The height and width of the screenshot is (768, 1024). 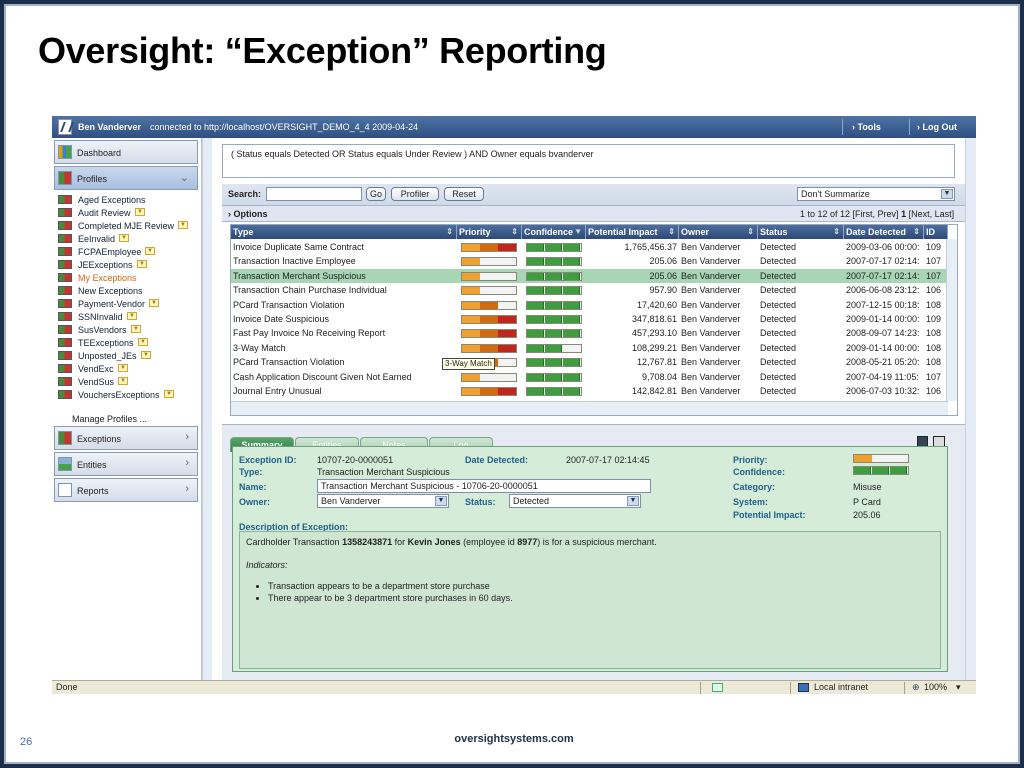 What do you see at coordinates (126, 464) in the screenshot?
I see `sidebar-entities: Entities ›` at bounding box center [126, 464].